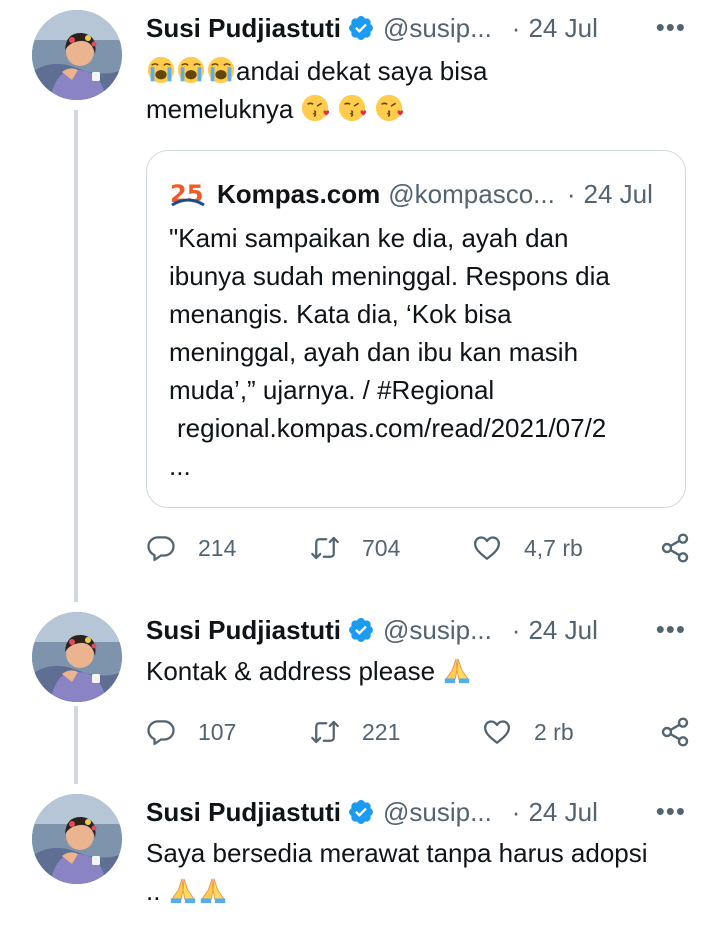  What do you see at coordinates (553, 547) in the screenshot?
I see `like-count: 4,7 rb` at bounding box center [553, 547].